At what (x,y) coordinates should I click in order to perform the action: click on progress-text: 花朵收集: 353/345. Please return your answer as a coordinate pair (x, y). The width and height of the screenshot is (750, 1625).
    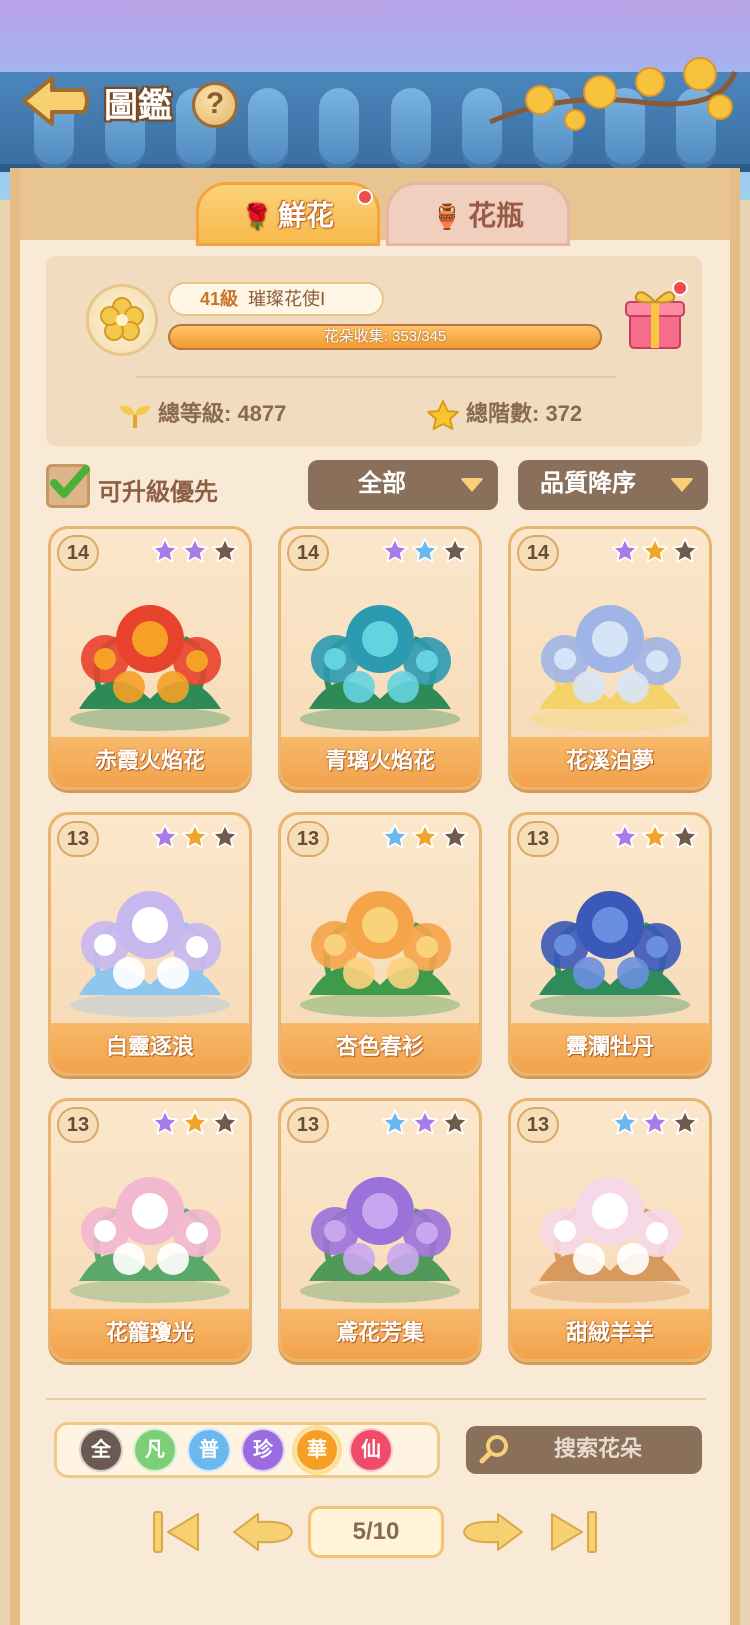
    Looking at the image, I should click on (385, 336).